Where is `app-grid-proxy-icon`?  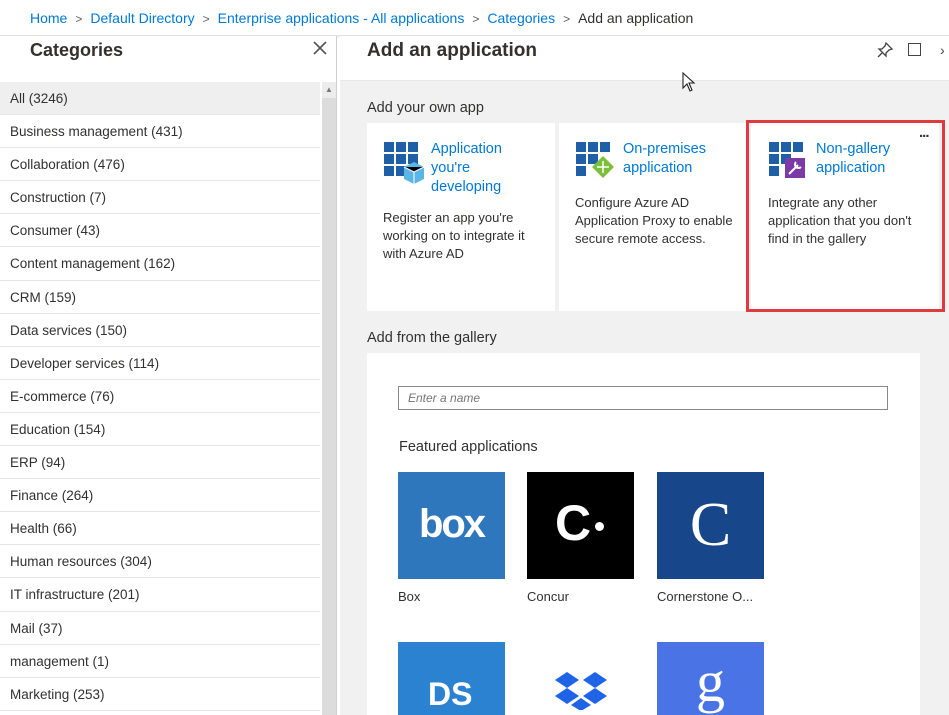
app-grid-proxy-icon is located at coordinates (596, 164).